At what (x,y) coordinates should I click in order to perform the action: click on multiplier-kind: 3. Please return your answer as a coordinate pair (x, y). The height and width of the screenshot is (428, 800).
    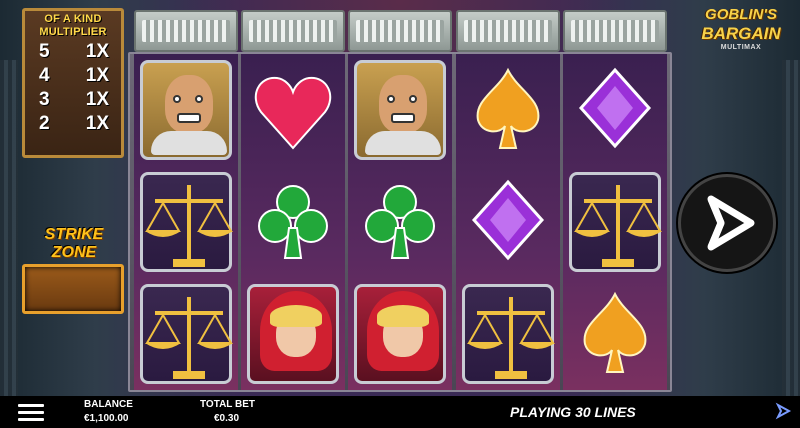
    Looking at the image, I should click on (44, 99).